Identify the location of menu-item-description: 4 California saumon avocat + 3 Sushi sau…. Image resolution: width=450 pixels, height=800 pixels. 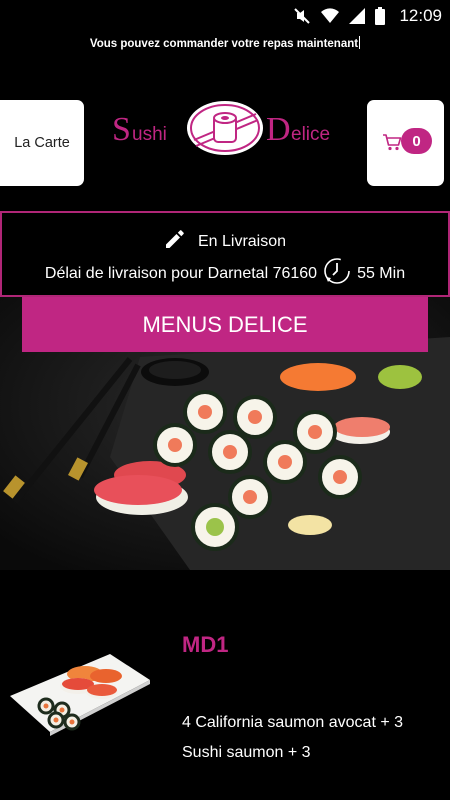
(293, 737).